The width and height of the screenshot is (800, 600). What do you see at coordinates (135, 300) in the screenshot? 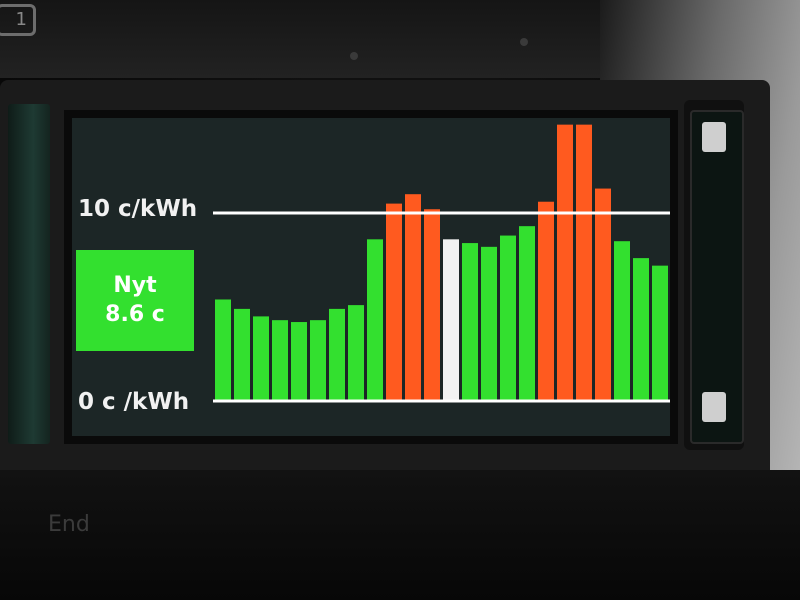
I see `current-price-box: Nyt 8.6 c` at bounding box center [135, 300].